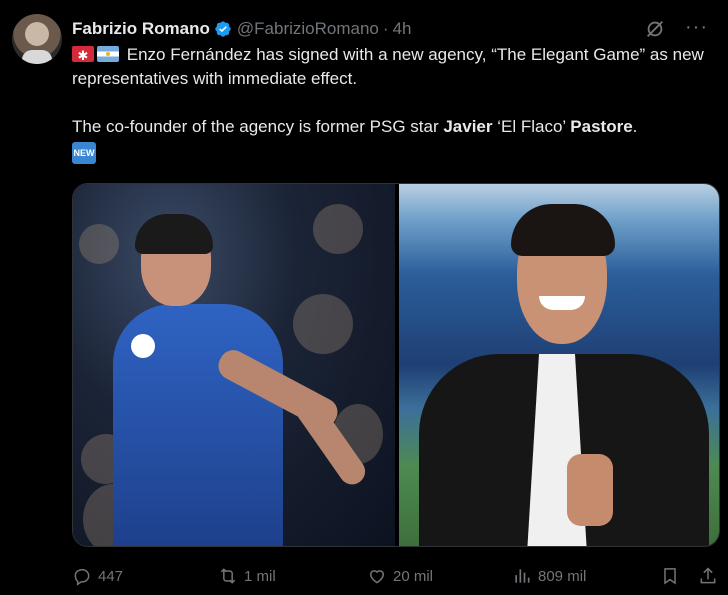 This screenshot has height=595, width=728. What do you see at coordinates (377, 577) in the screenshot?
I see `heart-icon` at bounding box center [377, 577].